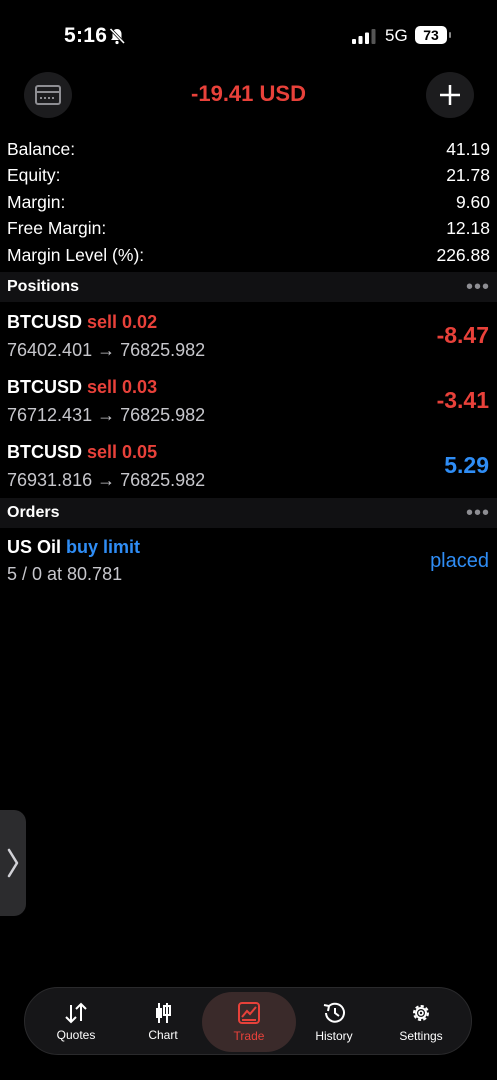 Image resolution: width=497 pixels, height=1080 pixels. What do you see at coordinates (76, 1013) in the screenshot?
I see `quotes-arrows-icon` at bounding box center [76, 1013].